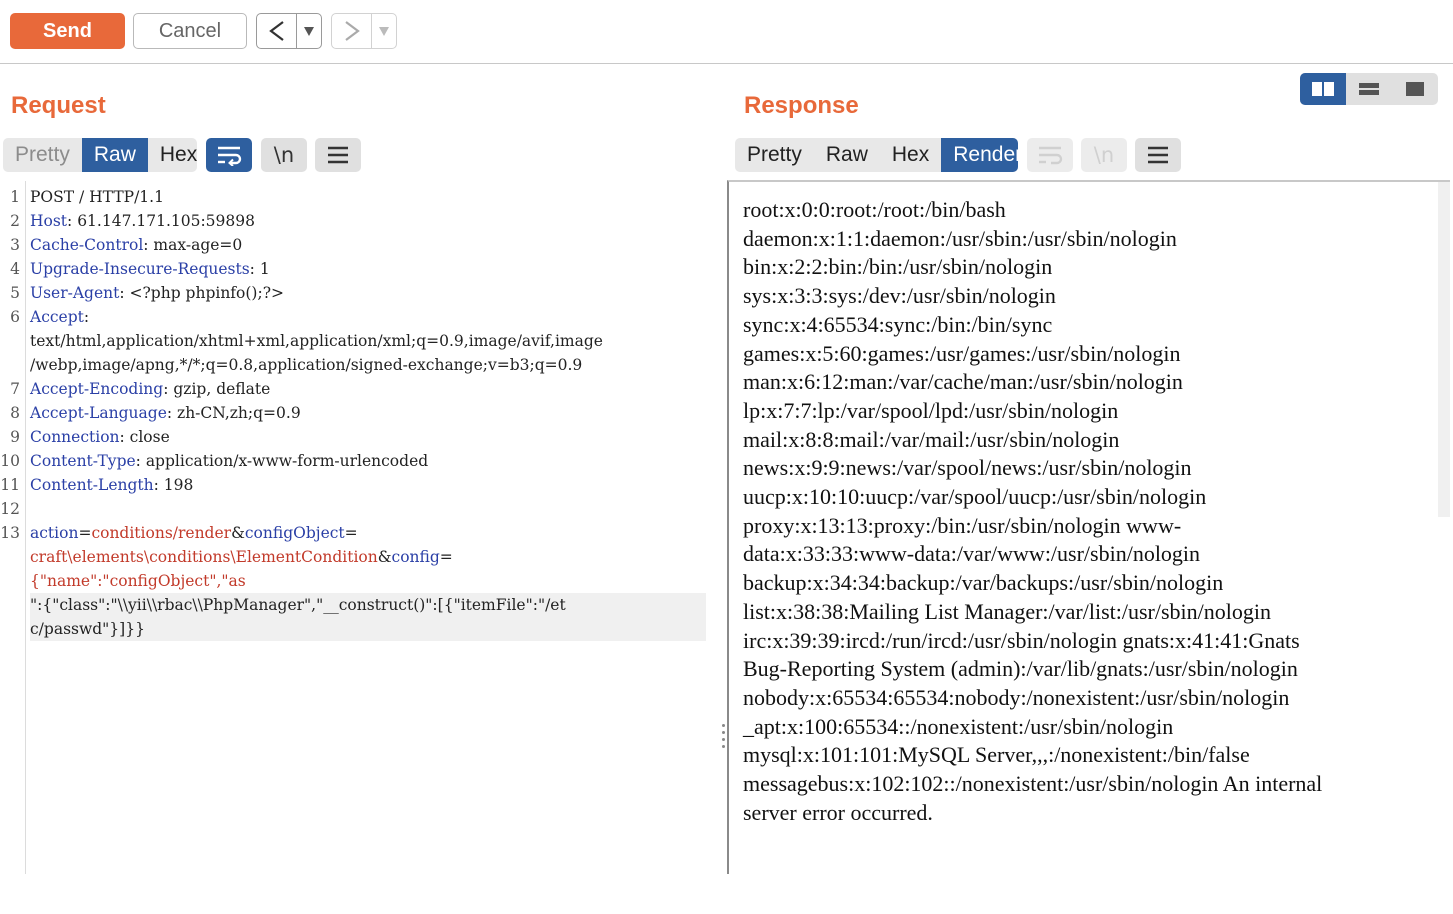 The width and height of the screenshot is (1453, 914). I want to click on code-line: 4 Upgrade-Insecure-Requests: 1, so click(359, 269).